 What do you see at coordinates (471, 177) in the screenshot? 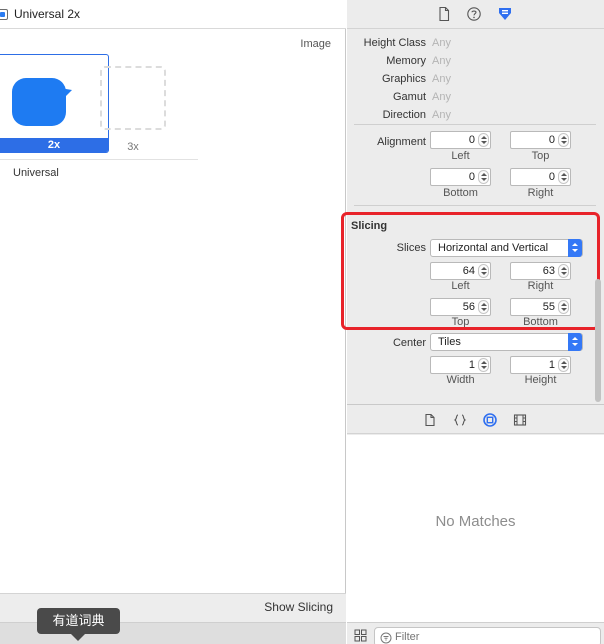
I see `alignment-bottom-value: 0` at bounding box center [471, 177].